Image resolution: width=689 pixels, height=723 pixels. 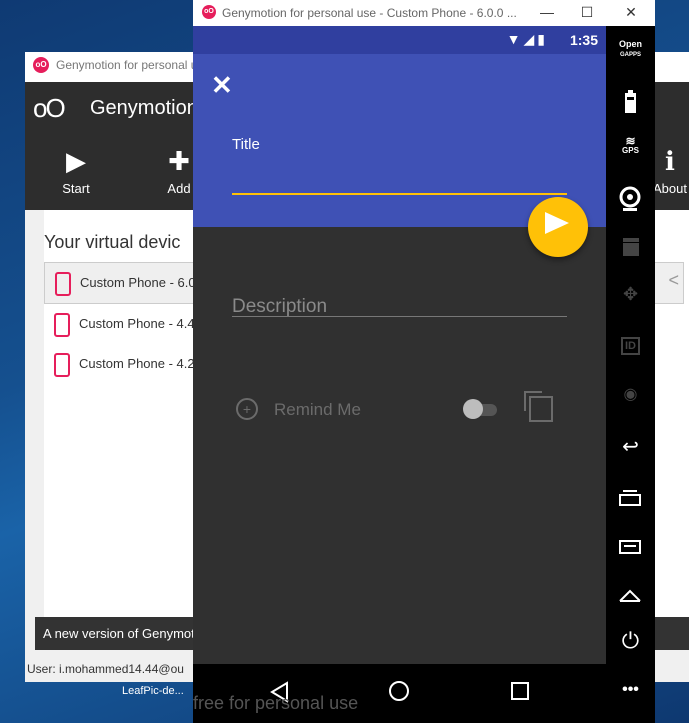 I want to click on device-name: Custom Phone - 4.2, so click(x=137, y=363).